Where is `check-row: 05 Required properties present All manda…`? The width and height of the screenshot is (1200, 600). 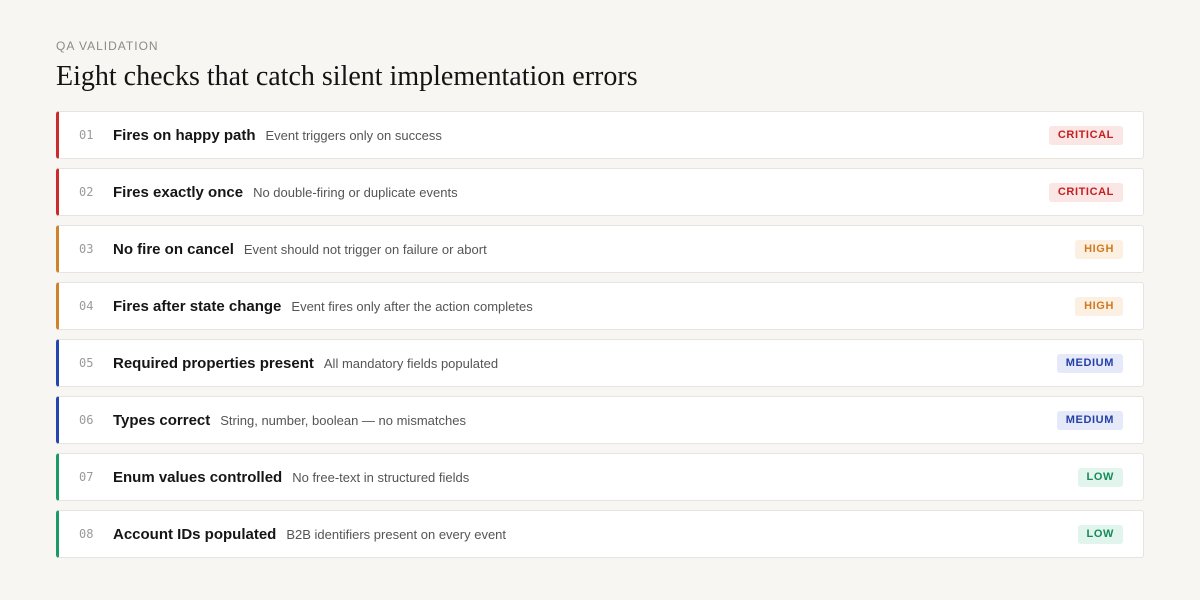
check-row: 05 Required properties present All manda… is located at coordinates (600, 363).